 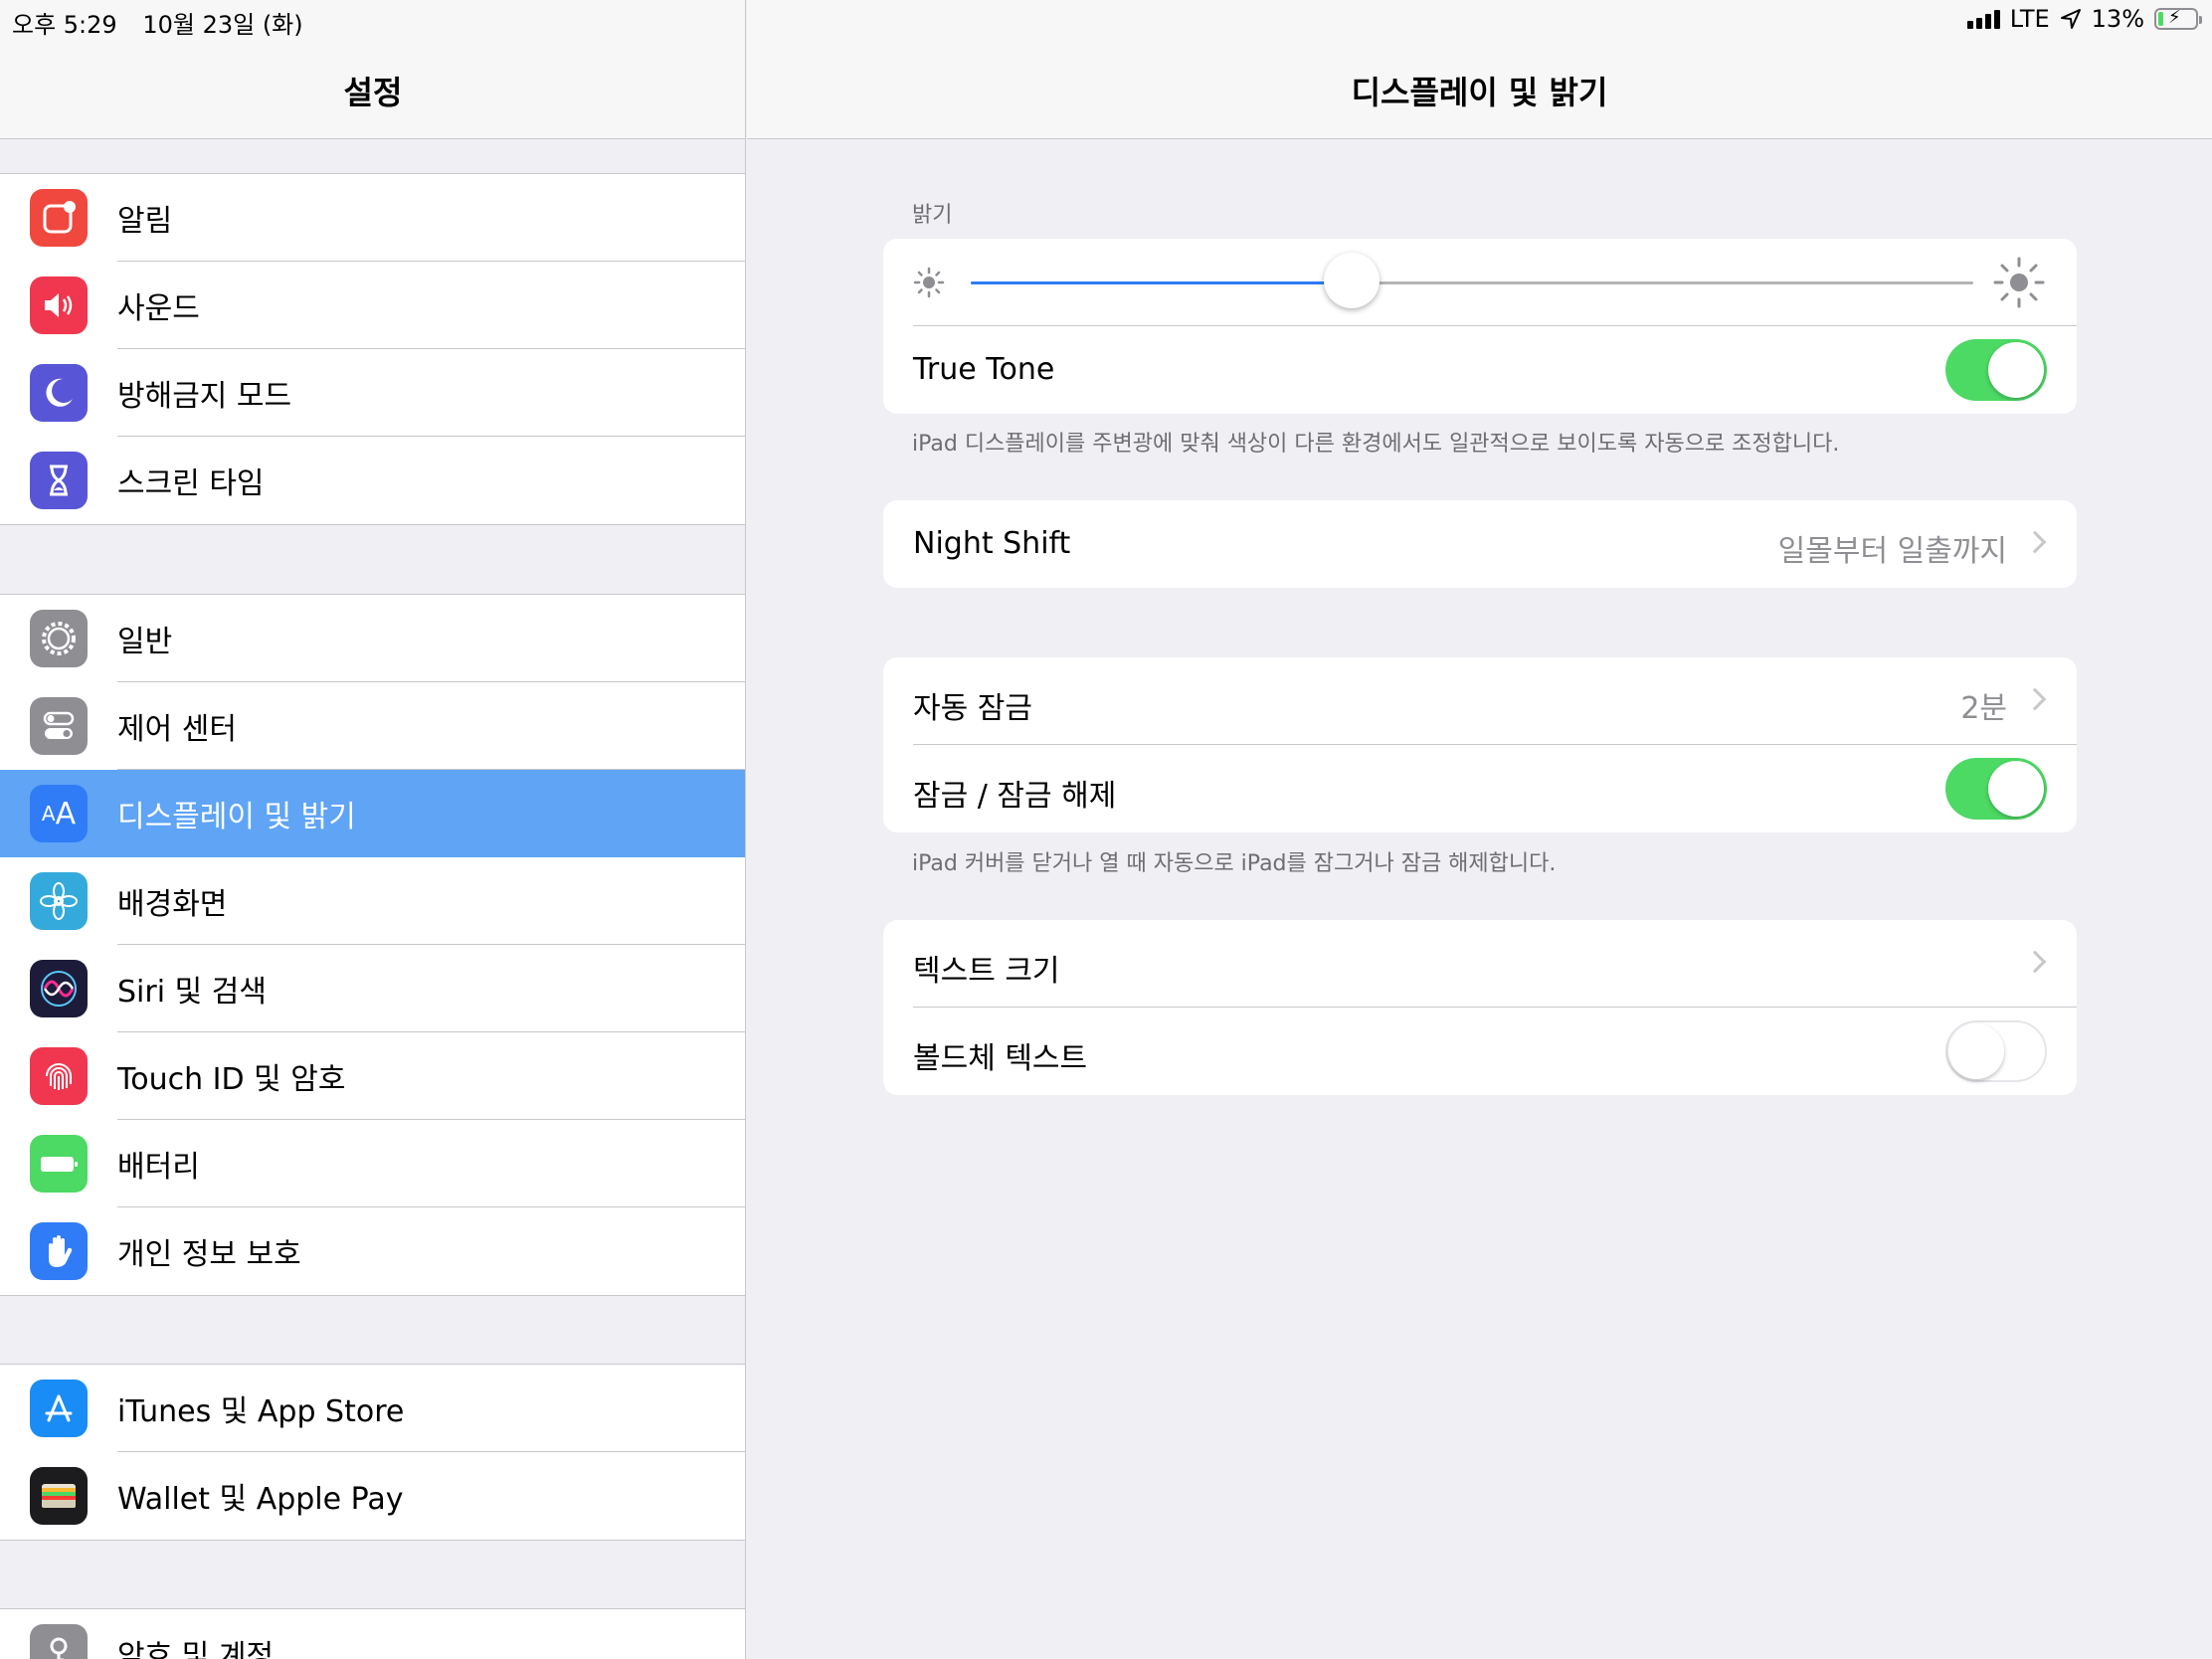 I want to click on hourglass-icon, so click(x=59, y=480).